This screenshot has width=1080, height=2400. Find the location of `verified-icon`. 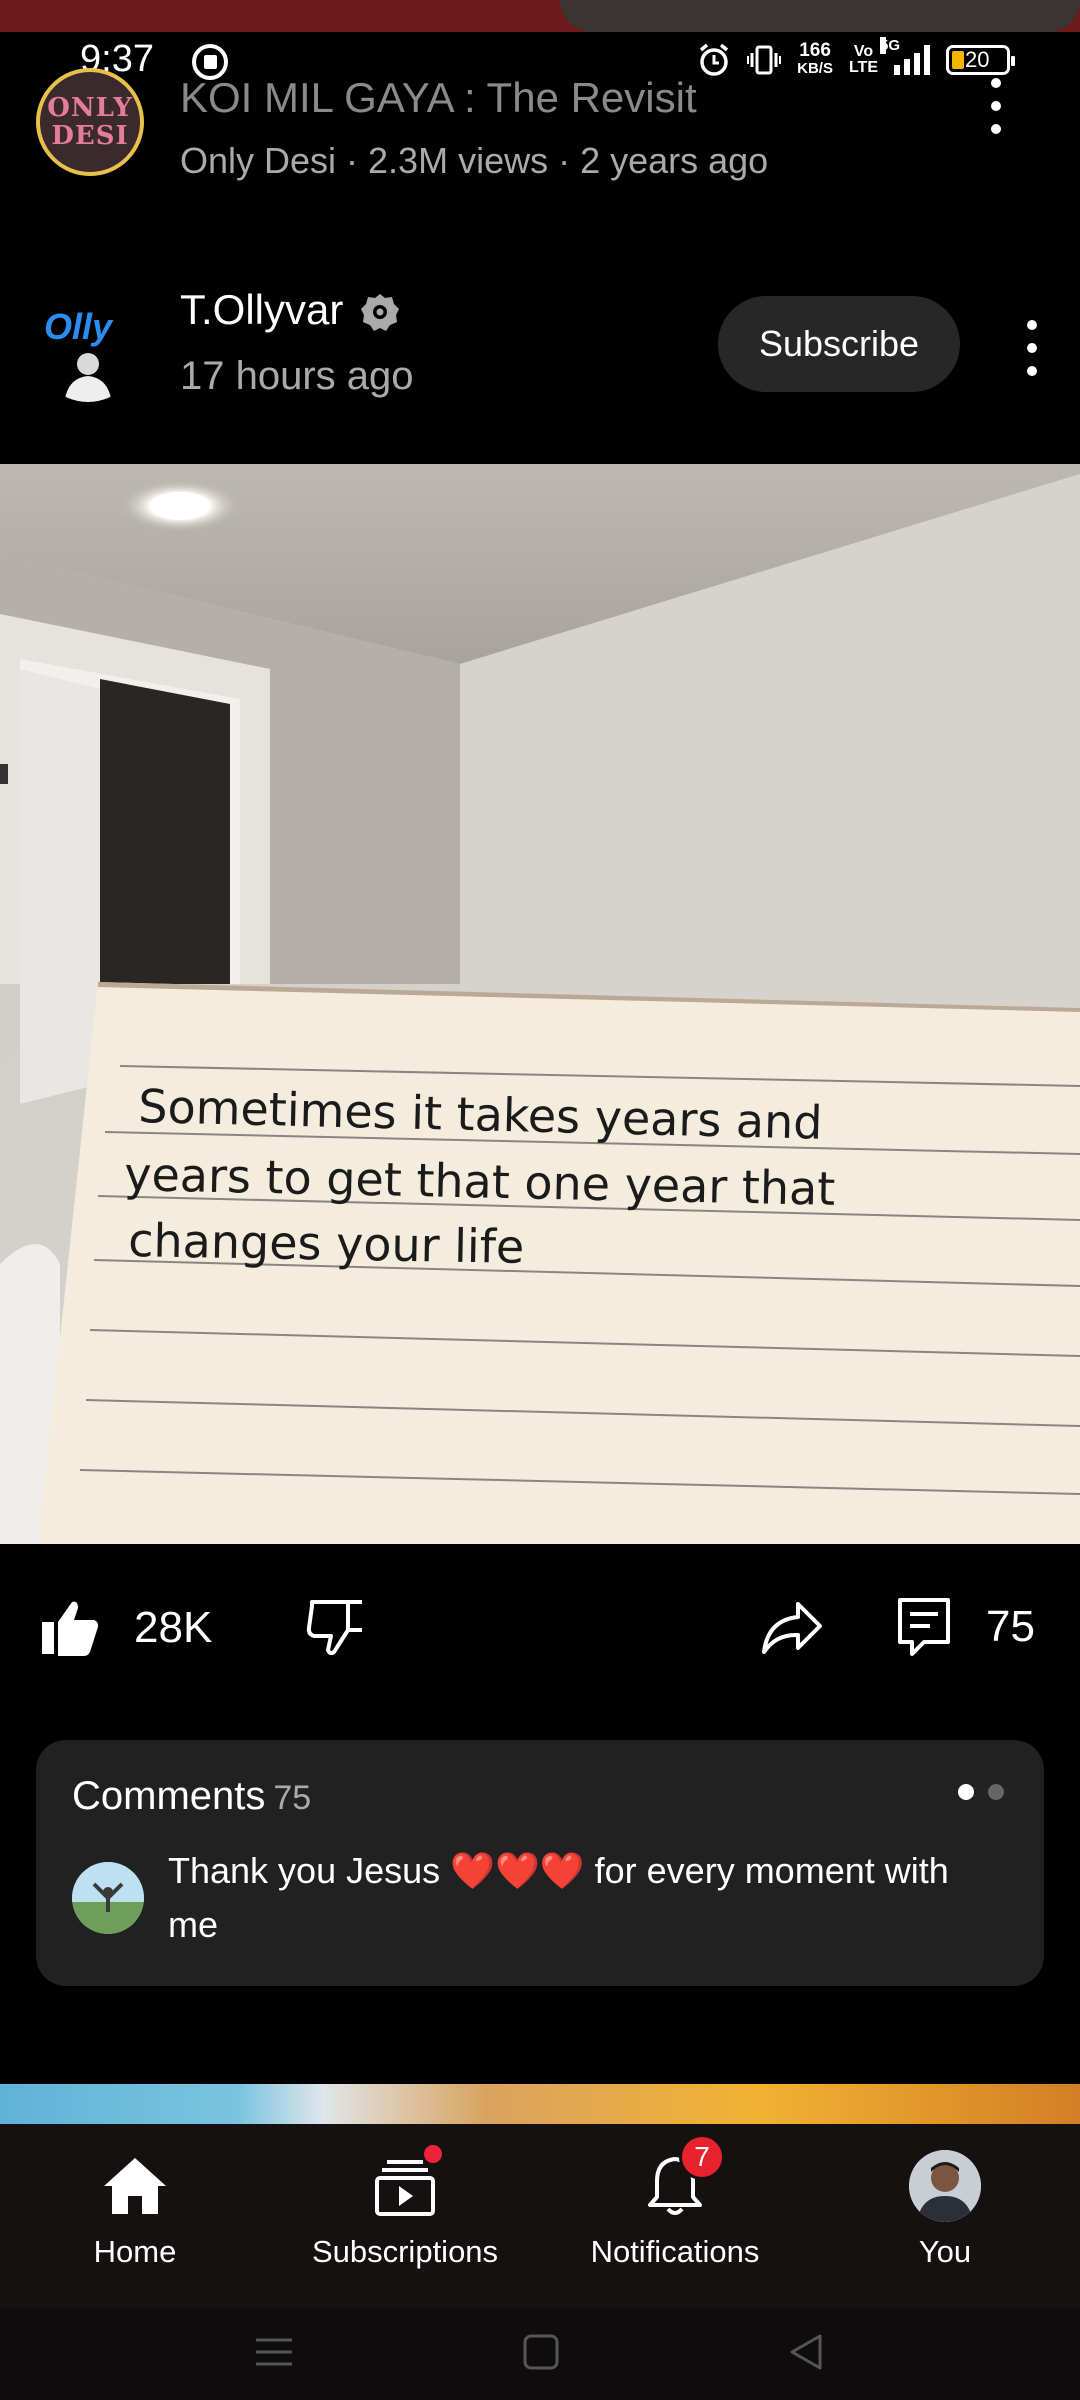

verified-icon is located at coordinates (380, 312).